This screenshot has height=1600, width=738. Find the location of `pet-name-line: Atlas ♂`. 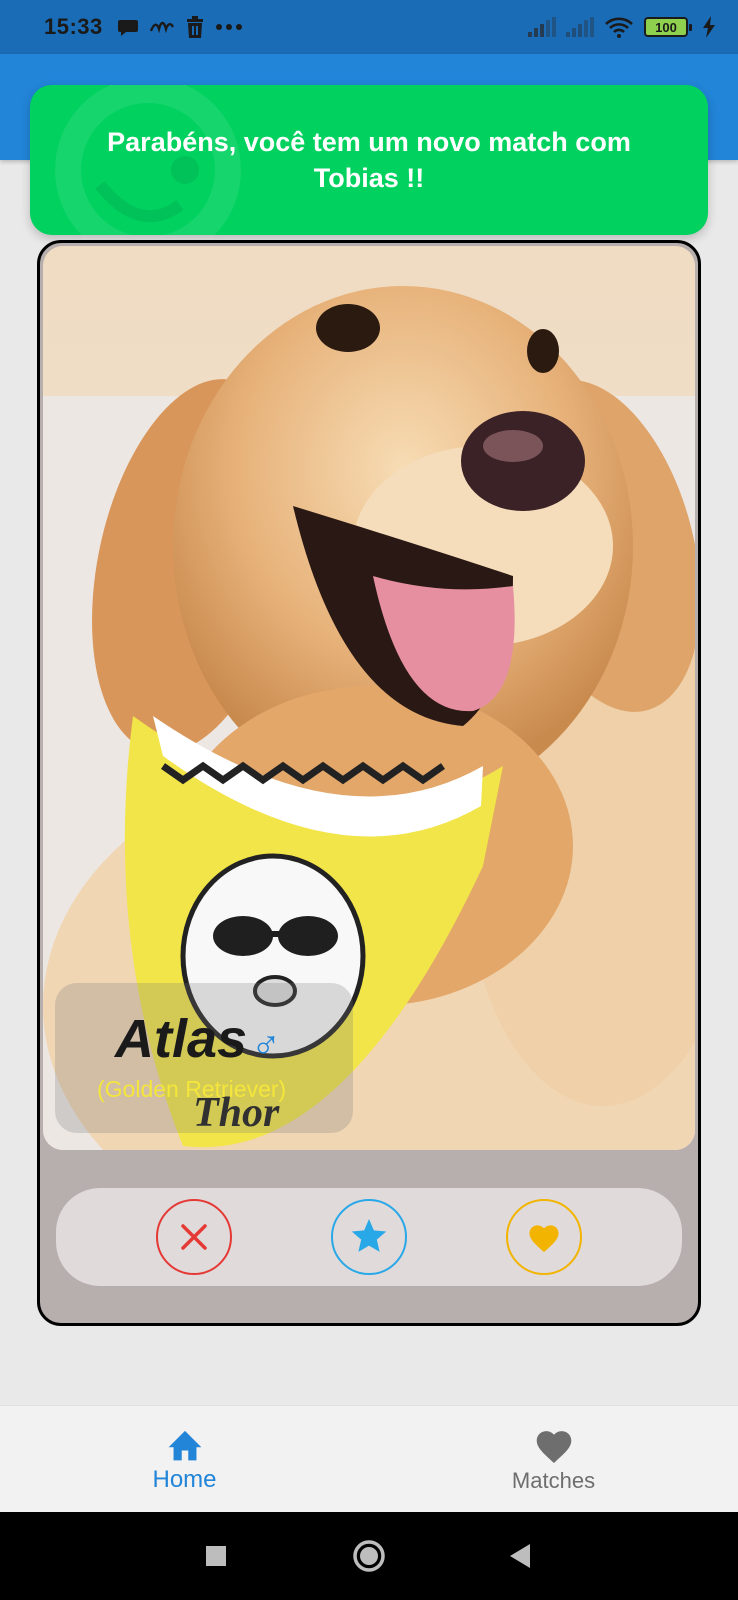

pet-name-line: Atlas ♂ is located at coordinates (198, 1039).